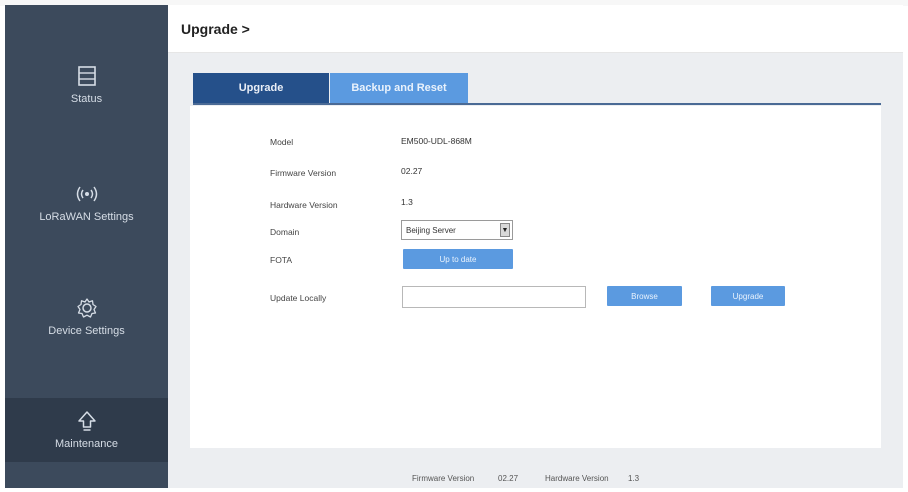  Describe the element at coordinates (86, 99) in the screenshot. I see `sidebar-item-label: Status` at that location.